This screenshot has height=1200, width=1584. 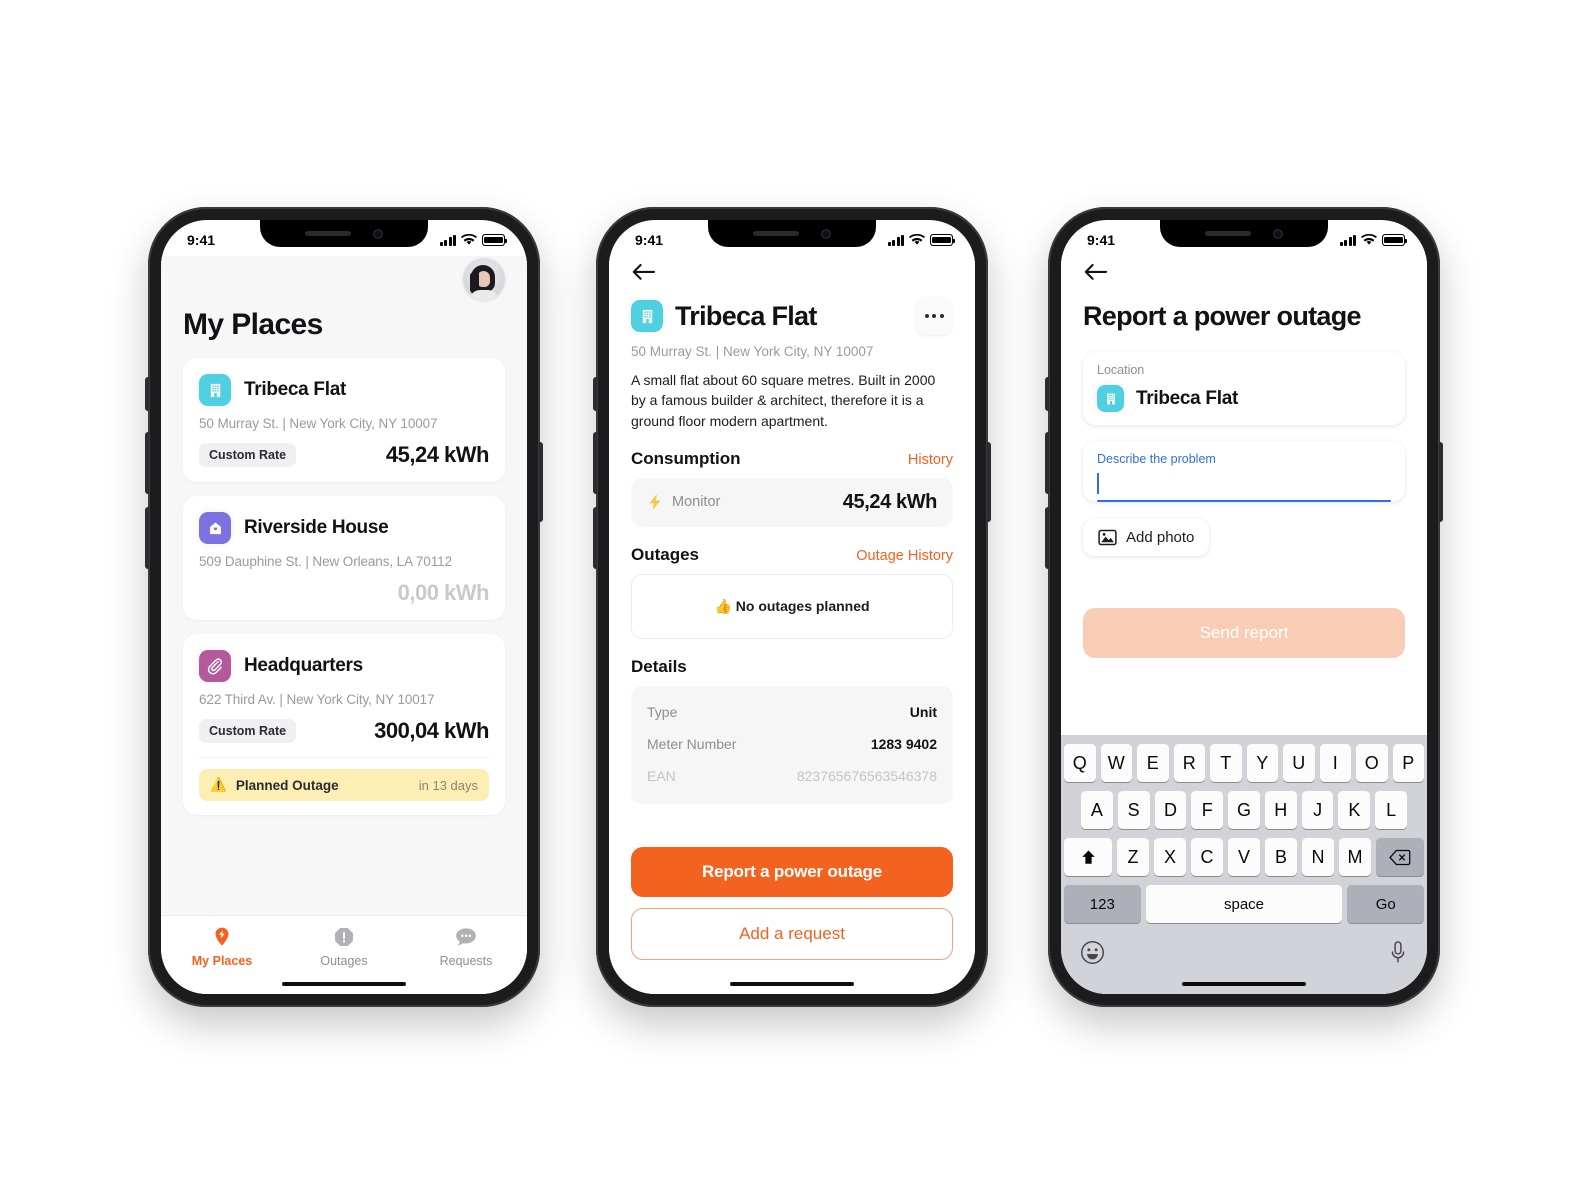 I want to click on keyboard-footer, so click(x=1244, y=953).